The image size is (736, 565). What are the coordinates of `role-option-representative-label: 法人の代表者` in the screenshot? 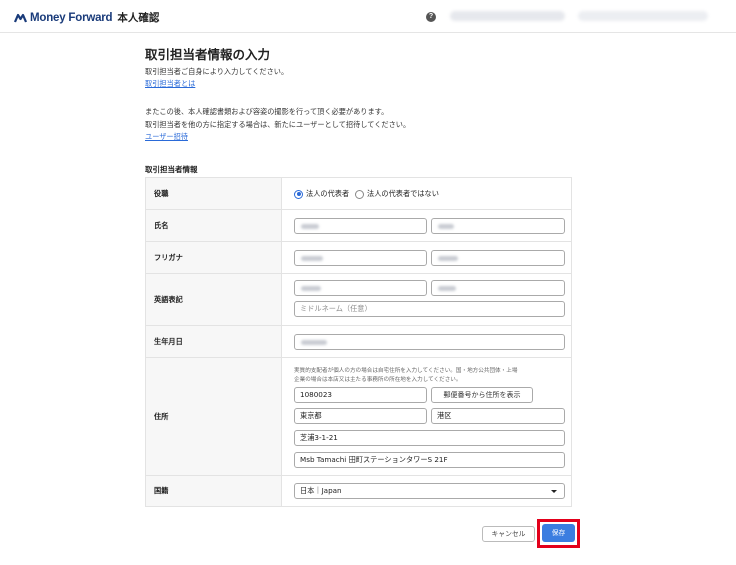 It's located at (328, 193).